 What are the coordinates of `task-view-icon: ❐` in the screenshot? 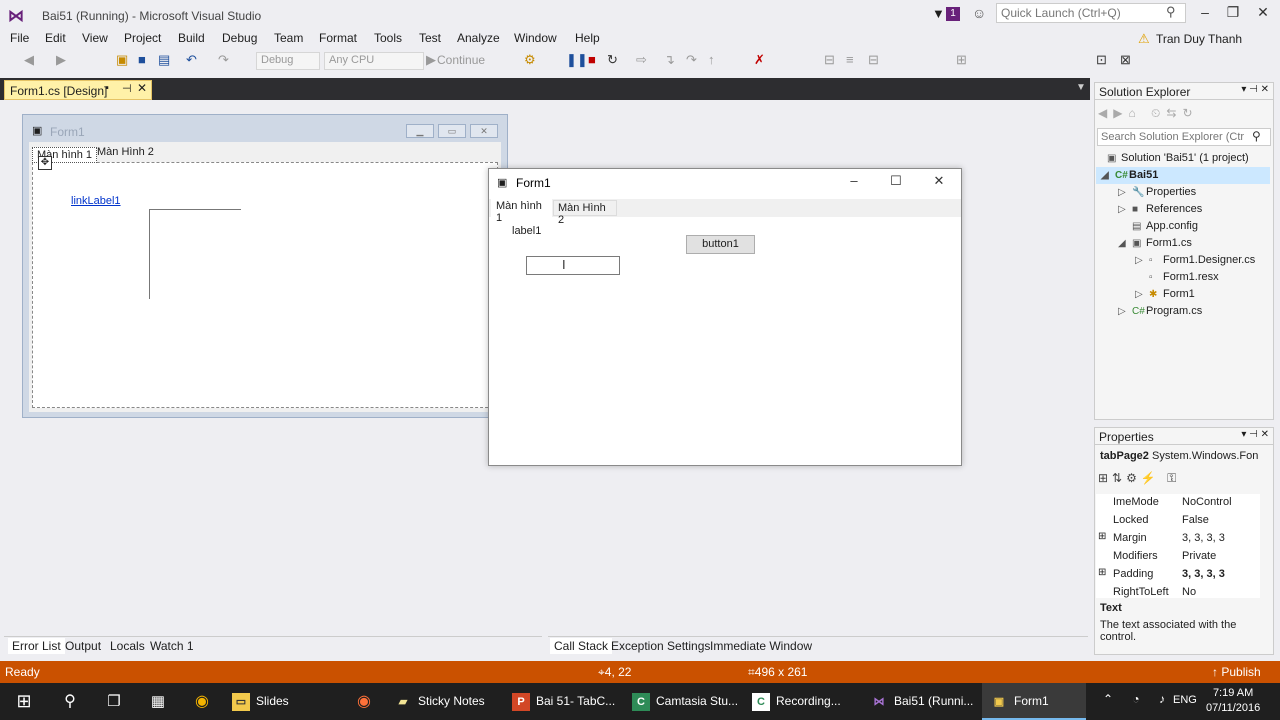 It's located at (114, 701).